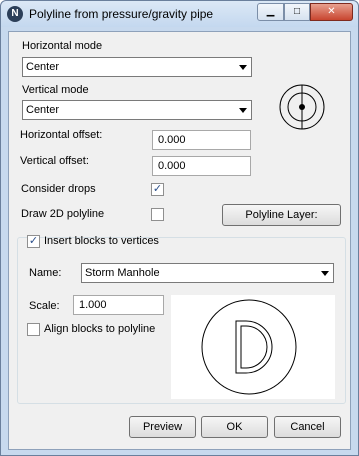  What do you see at coordinates (121, 14) in the screenshot?
I see `window-title: Polyline from pressure/gravity pipe` at bounding box center [121, 14].